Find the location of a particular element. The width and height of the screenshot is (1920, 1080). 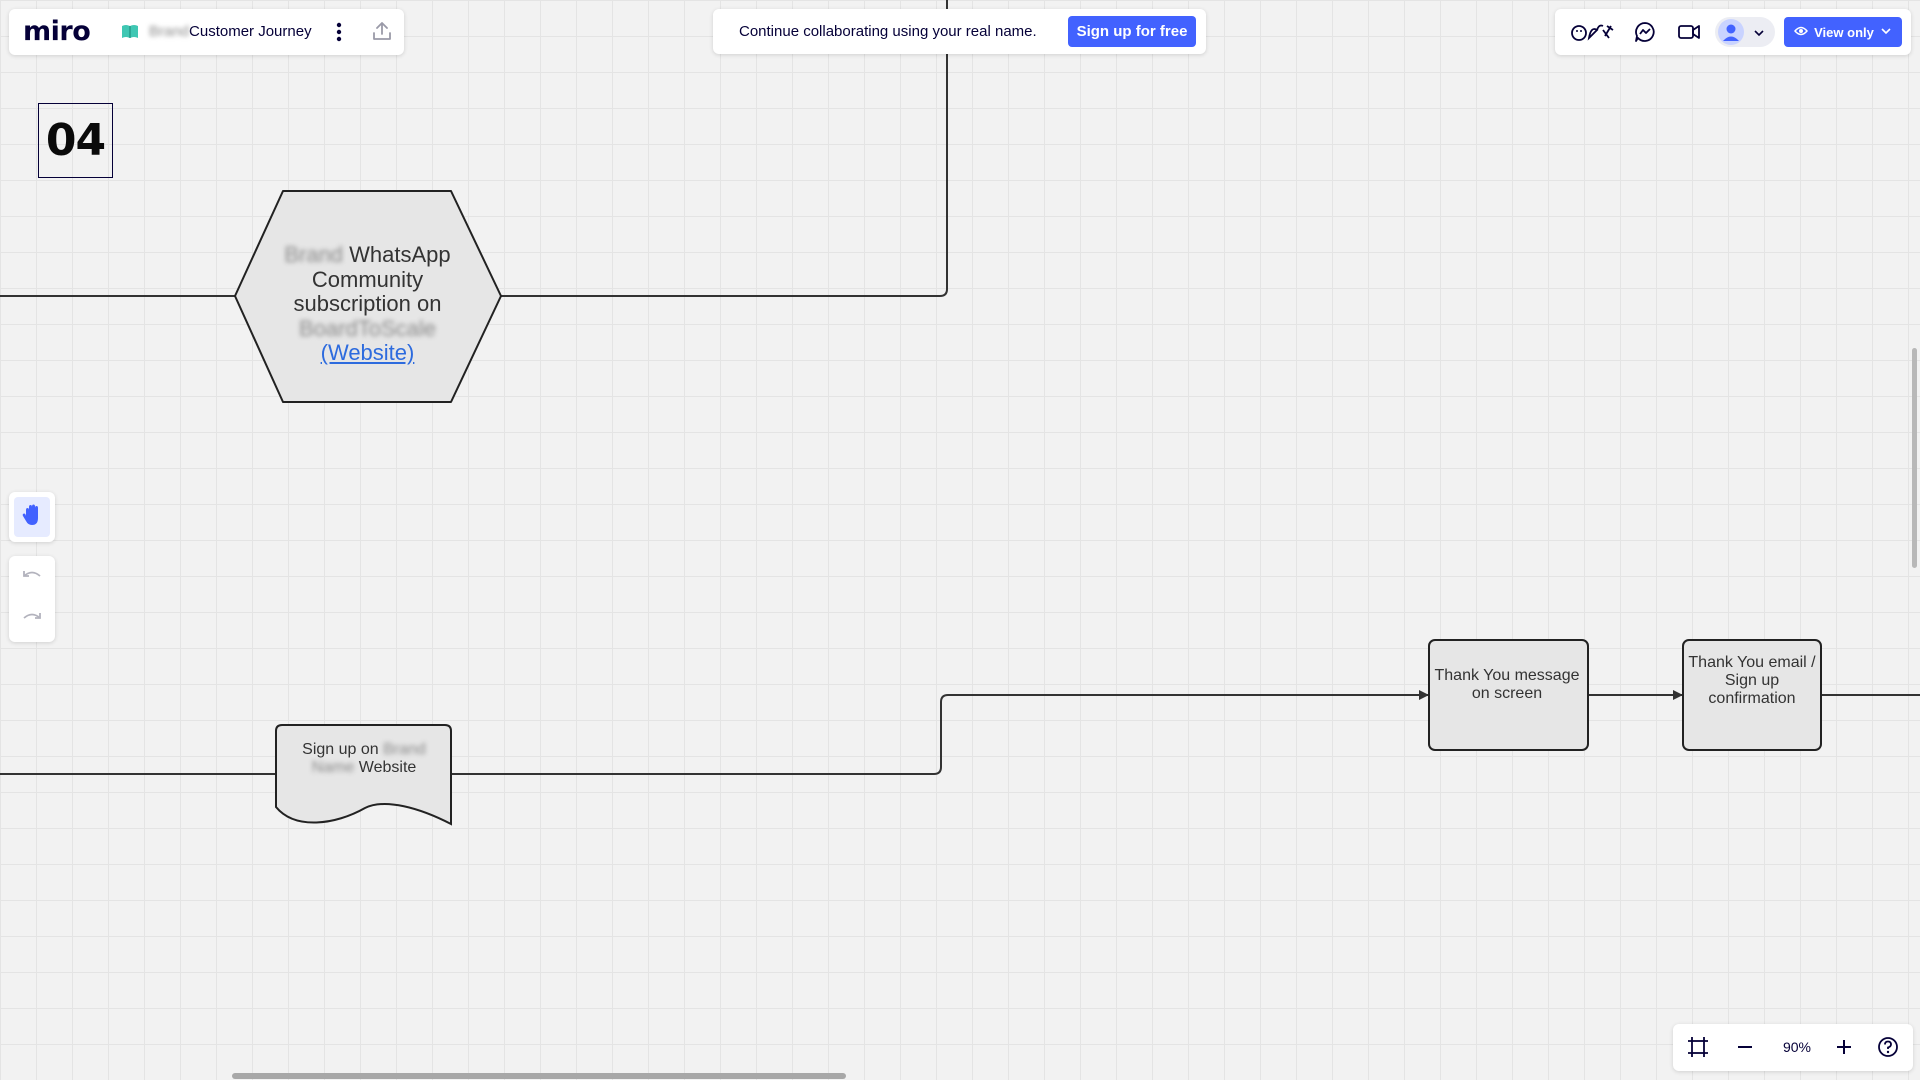

view-only-button: View only is located at coordinates (1843, 32).